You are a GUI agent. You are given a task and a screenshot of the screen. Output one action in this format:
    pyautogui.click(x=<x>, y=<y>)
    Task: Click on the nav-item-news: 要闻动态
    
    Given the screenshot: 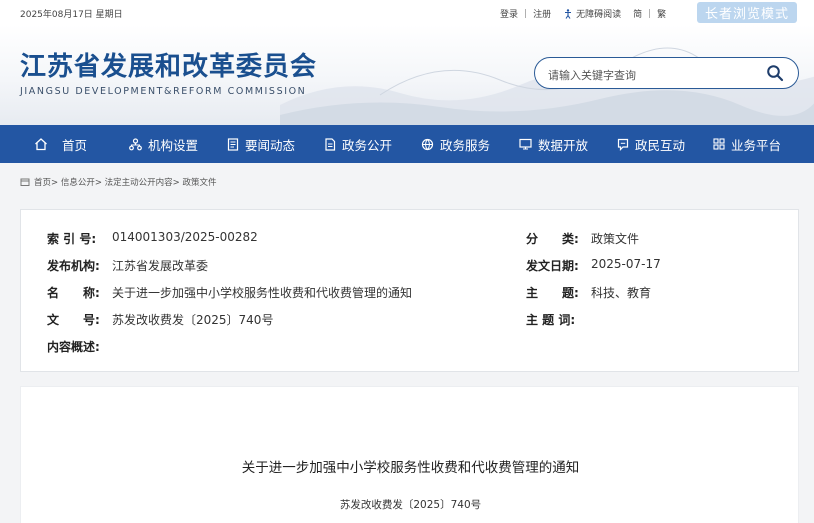 What is the action you would take?
    pyautogui.click(x=261, y=144)
    